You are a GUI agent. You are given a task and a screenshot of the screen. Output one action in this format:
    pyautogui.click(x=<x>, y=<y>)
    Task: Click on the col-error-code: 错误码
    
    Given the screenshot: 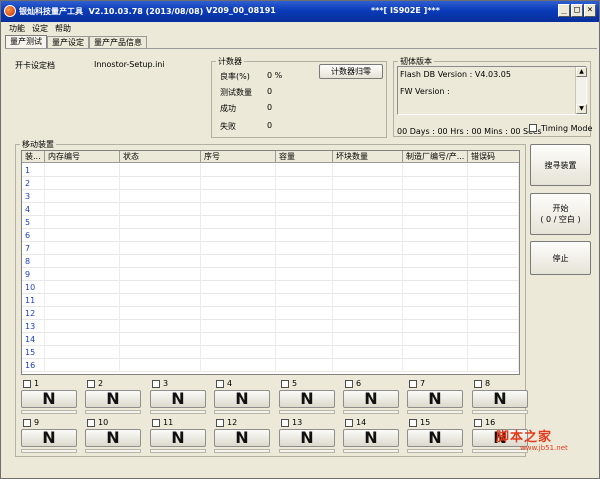 What is the action you would take?
    pyautogui.click(x=493, y=157)
    